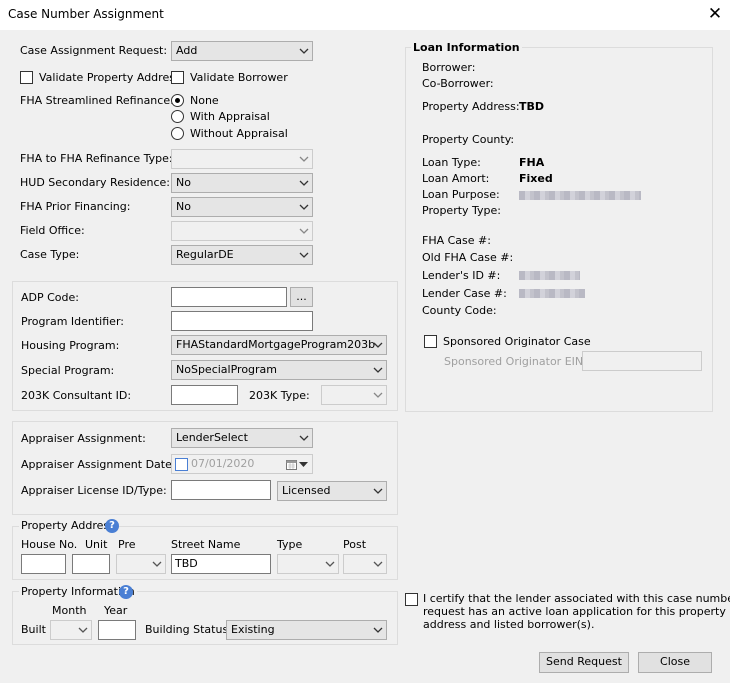 Image resolution: width=730 pixels, height=683 pixels. What do you see at coordinates (515, 361) in the screenshot?
I see `sponsored-ein-label: Sponsored Originator EIN:` at bounding box center [515, 361].